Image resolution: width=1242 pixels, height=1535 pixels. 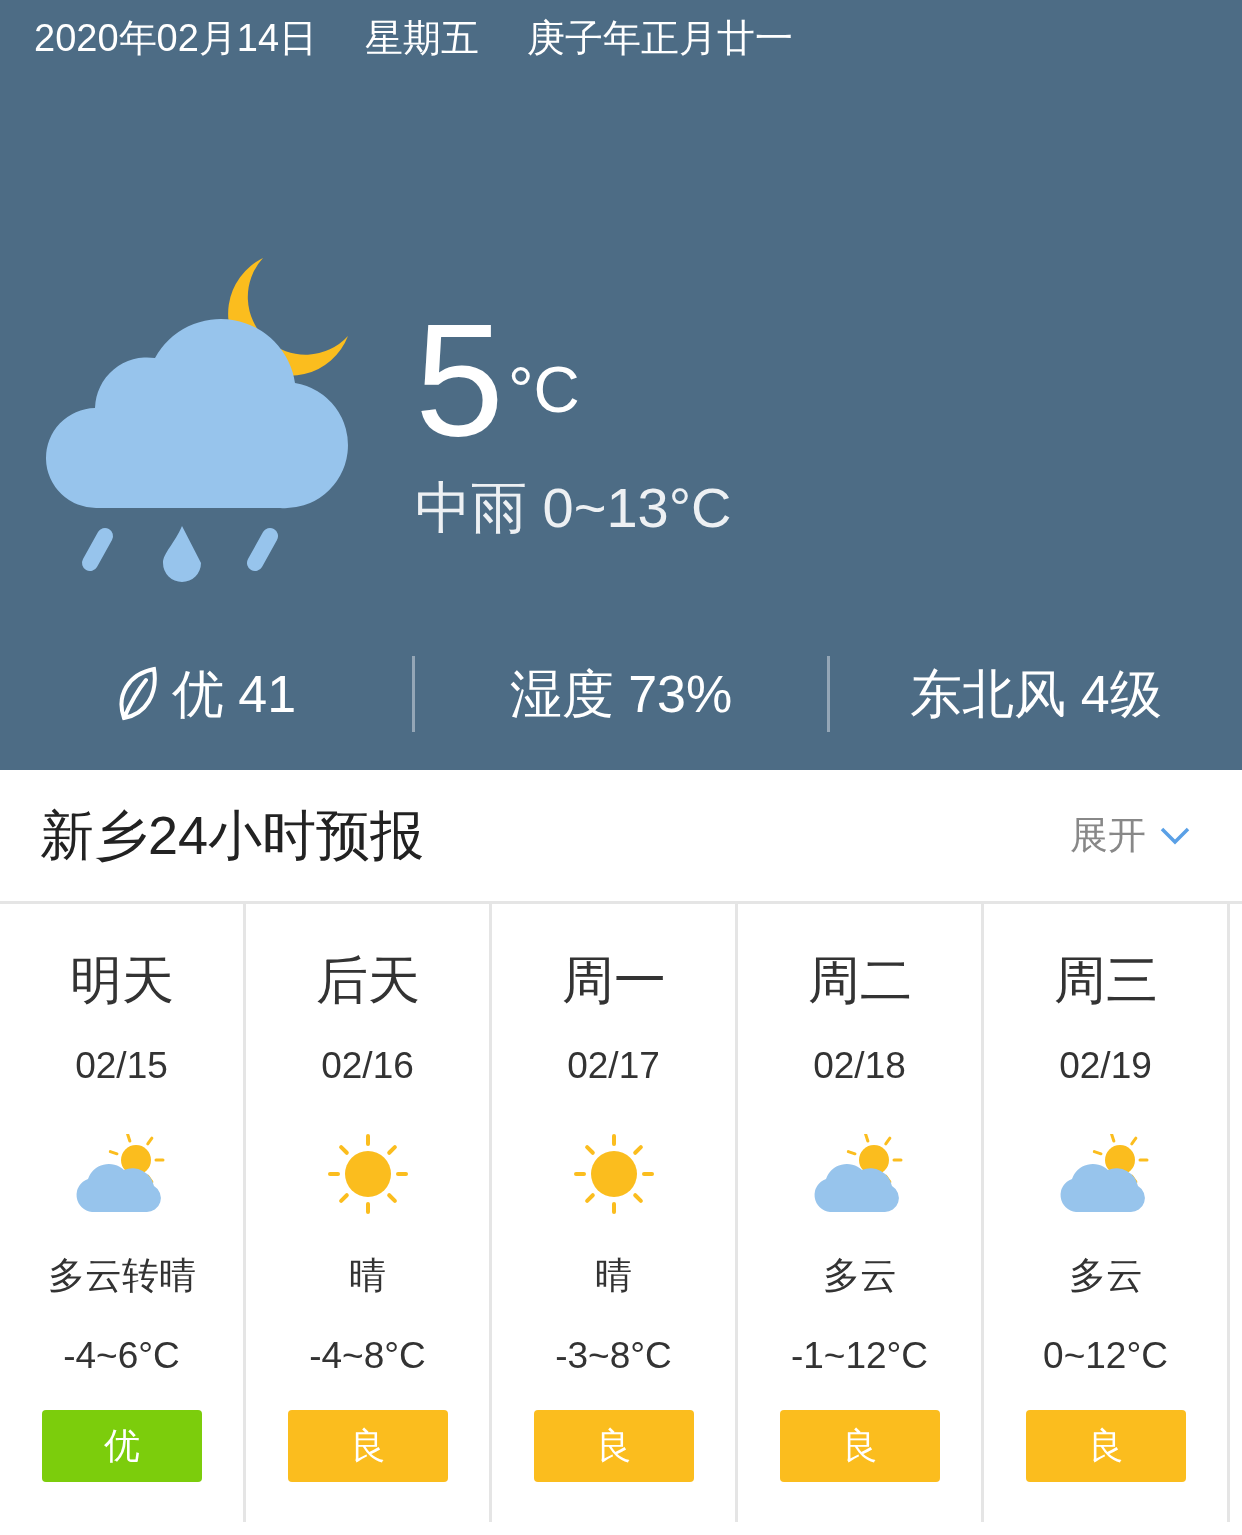 I want to click on day-name: 周二, so click(x=859, y=980).